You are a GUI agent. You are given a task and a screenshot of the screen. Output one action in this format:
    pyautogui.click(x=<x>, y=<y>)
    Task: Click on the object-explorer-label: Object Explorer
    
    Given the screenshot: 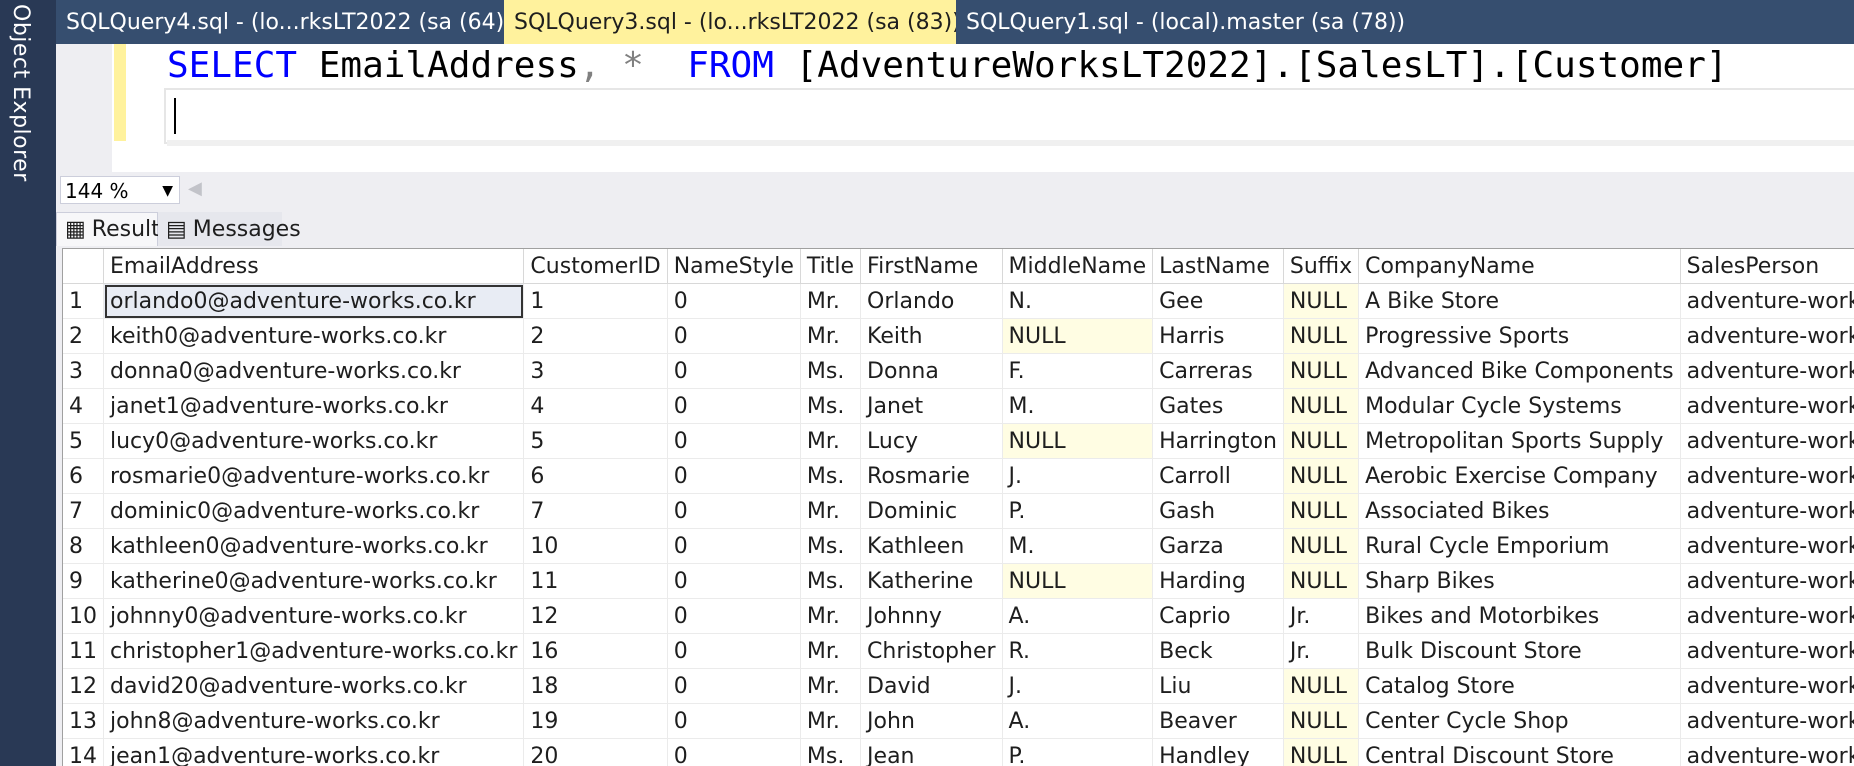 What is the action you would take?
    pyautogui.click(x=20, y=93)
    